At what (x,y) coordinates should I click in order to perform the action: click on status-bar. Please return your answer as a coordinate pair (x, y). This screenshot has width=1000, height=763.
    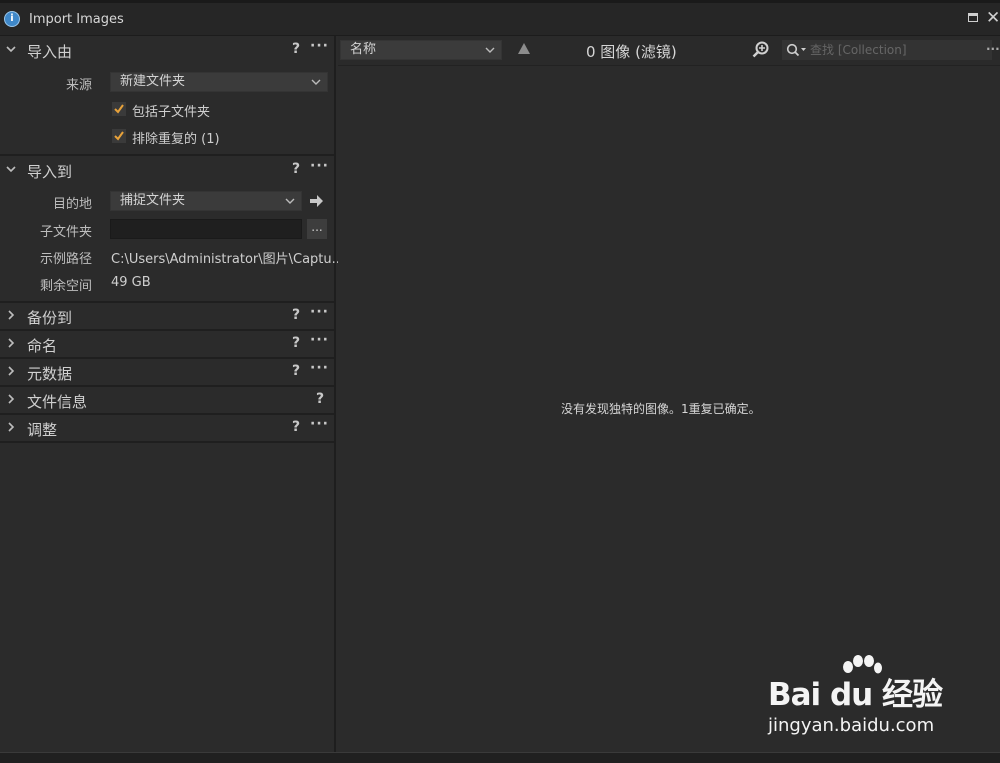
    Looking at the image, I should click on (500, 757).